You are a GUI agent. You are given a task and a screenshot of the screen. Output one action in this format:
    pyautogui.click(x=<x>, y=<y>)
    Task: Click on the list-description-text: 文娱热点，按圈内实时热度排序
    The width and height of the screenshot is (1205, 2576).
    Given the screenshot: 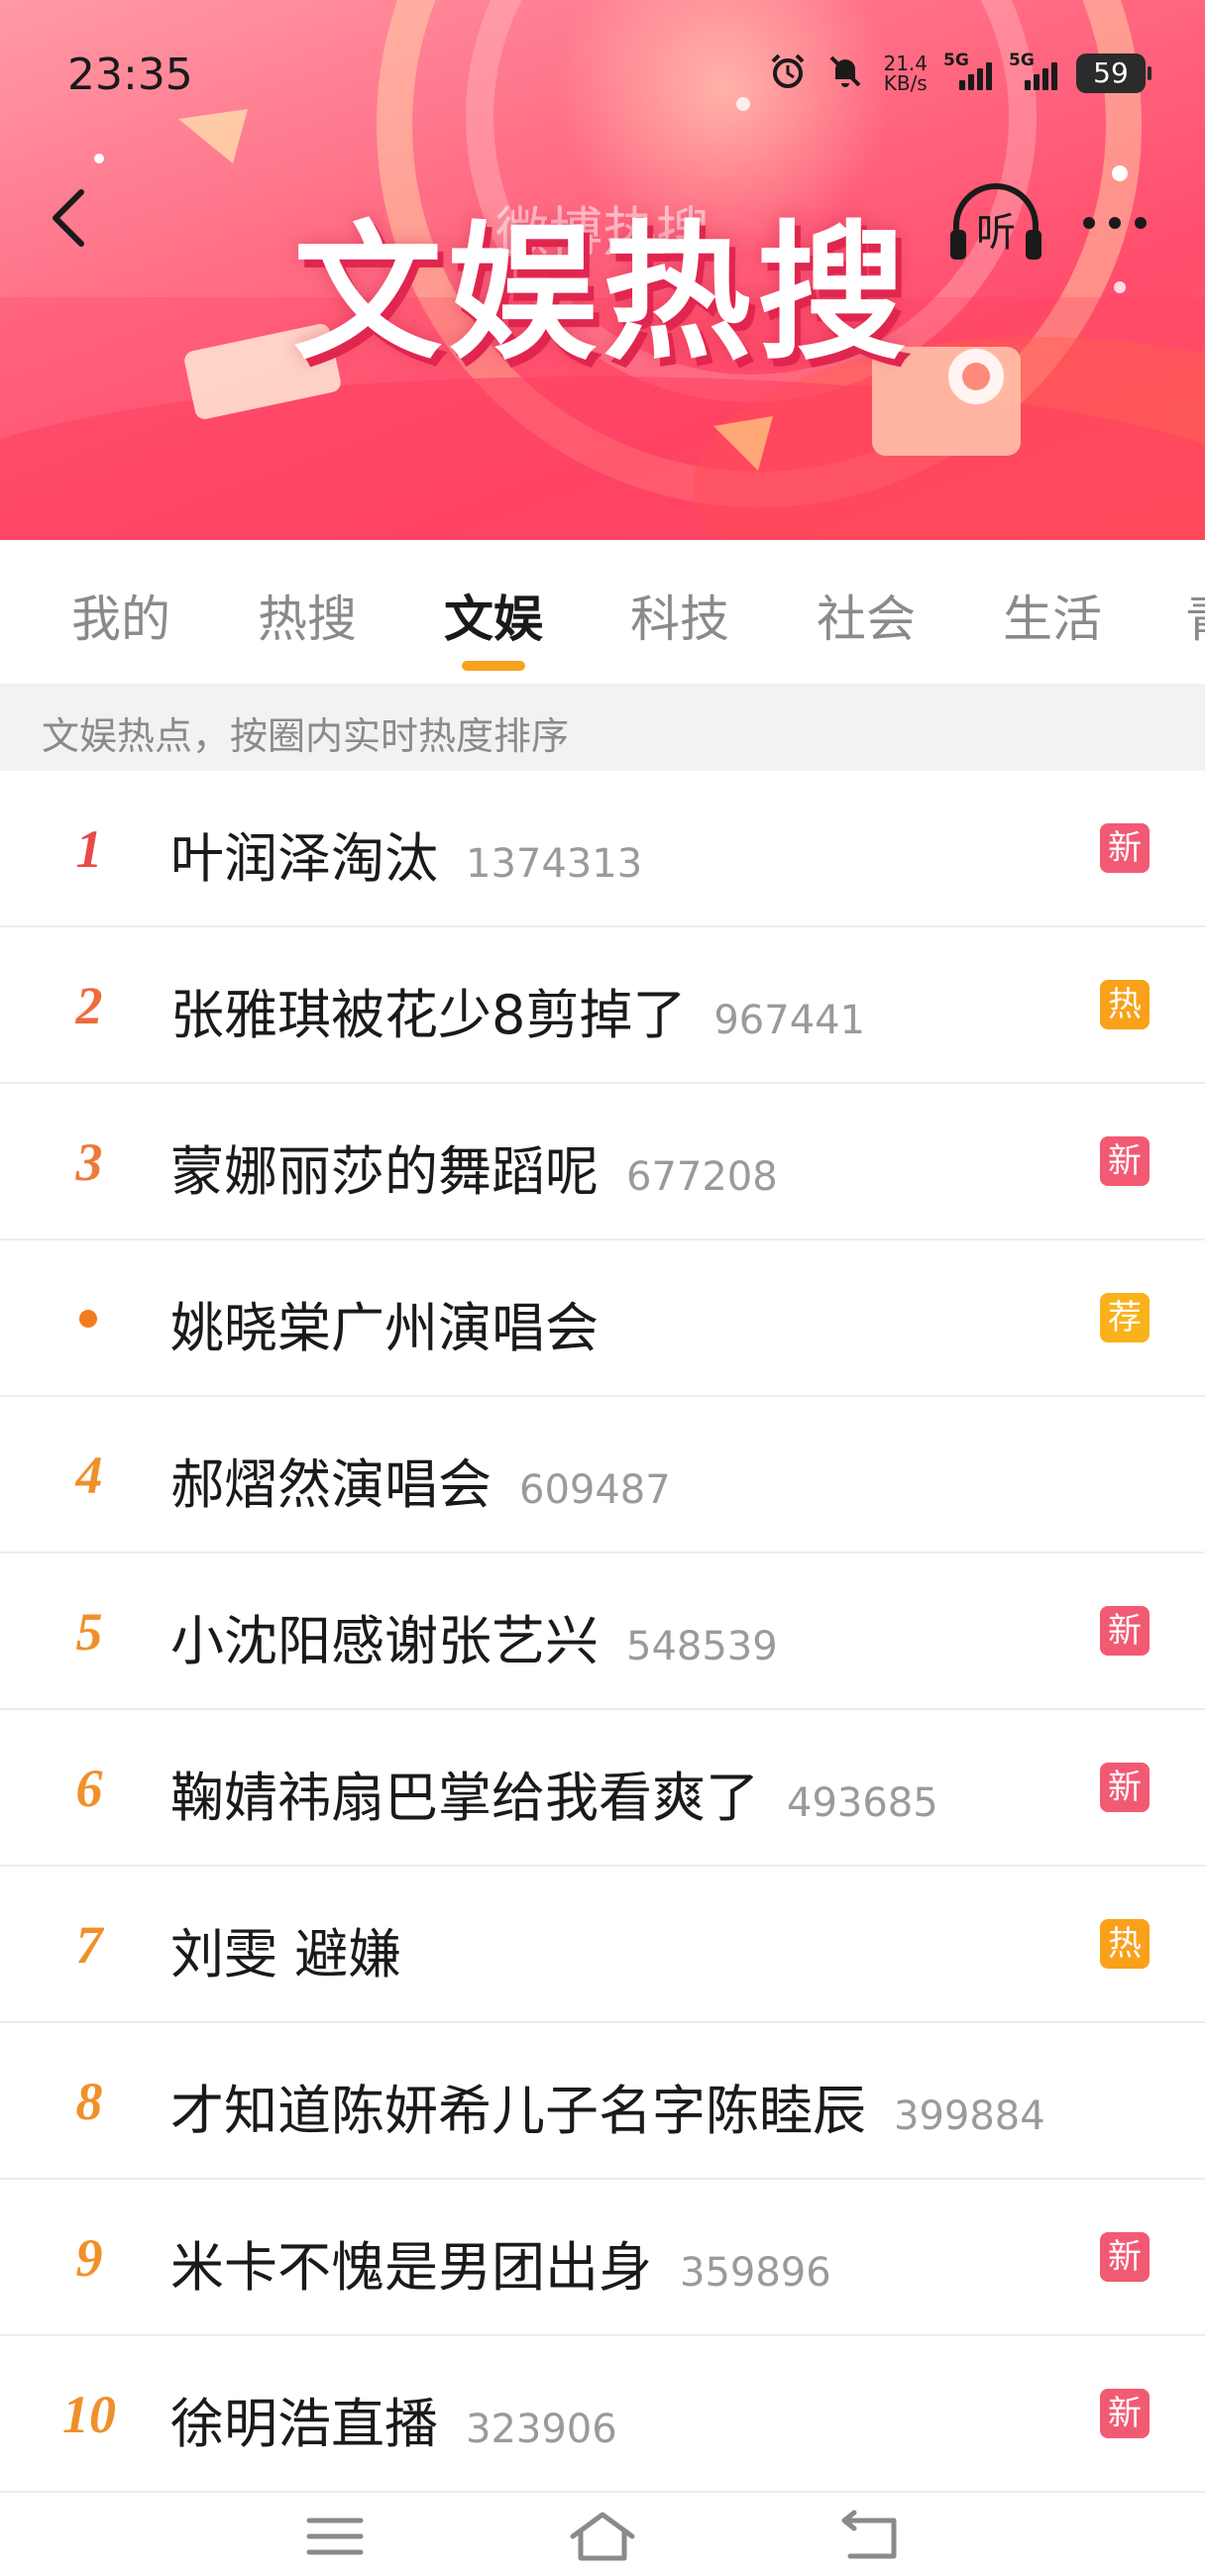 What is the action you would take?
    pyautogui.click(x=306, y=736)
    